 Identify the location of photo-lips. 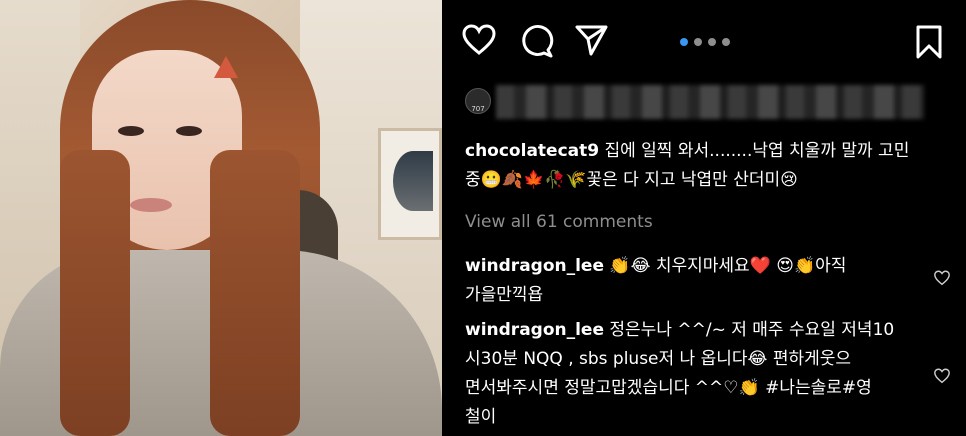
(151, 205).